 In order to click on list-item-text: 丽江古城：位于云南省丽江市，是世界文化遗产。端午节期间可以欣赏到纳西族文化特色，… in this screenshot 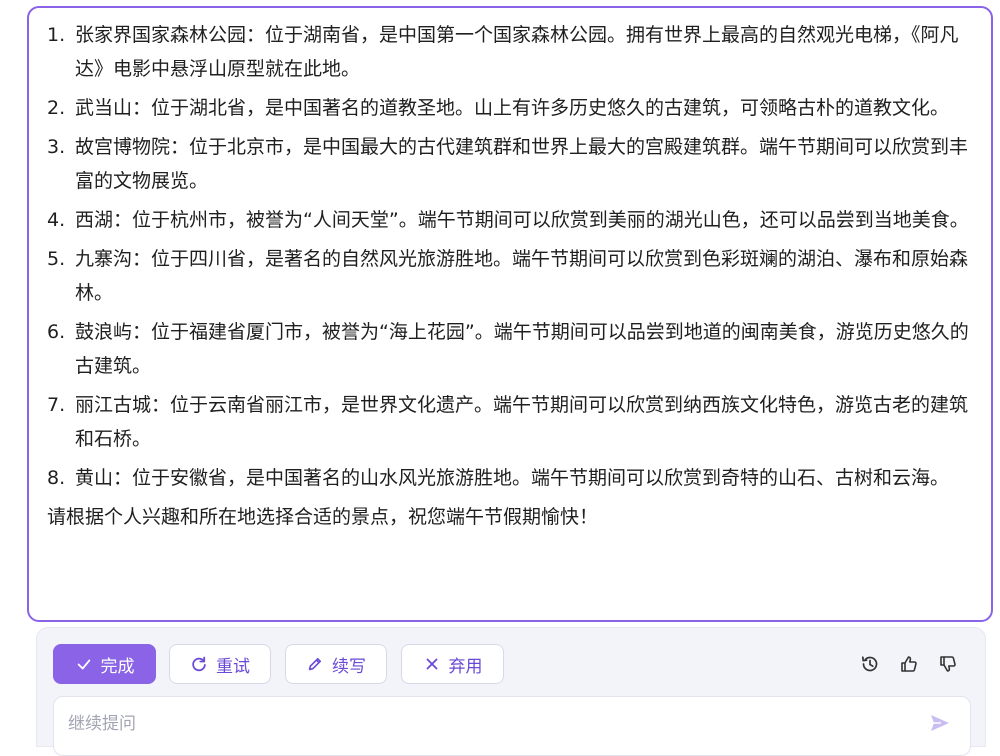, I will do `click(522, 422)`.